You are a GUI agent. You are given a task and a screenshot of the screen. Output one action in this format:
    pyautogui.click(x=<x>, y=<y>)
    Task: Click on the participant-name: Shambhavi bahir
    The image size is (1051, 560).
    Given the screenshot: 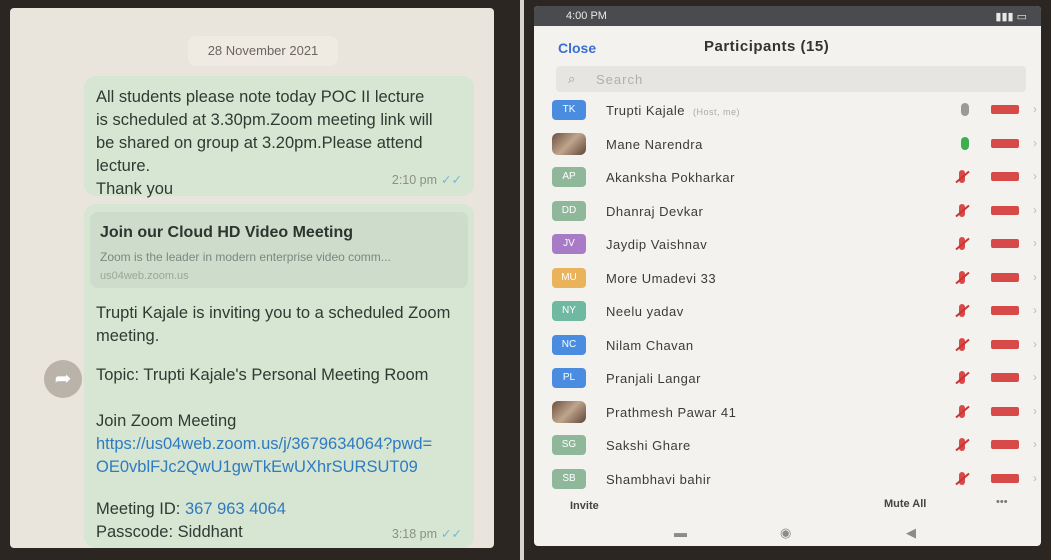 What is the action you would take?
    pyautogui.click(x=658, y=479)
    